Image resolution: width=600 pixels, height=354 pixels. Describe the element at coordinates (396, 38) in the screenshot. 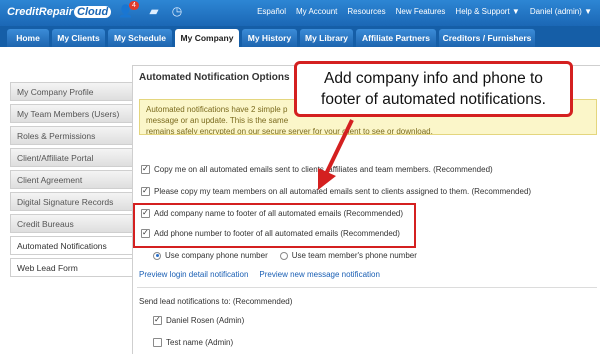

I see `tab-affiliate-partners: Affiliate Partners` at that location.